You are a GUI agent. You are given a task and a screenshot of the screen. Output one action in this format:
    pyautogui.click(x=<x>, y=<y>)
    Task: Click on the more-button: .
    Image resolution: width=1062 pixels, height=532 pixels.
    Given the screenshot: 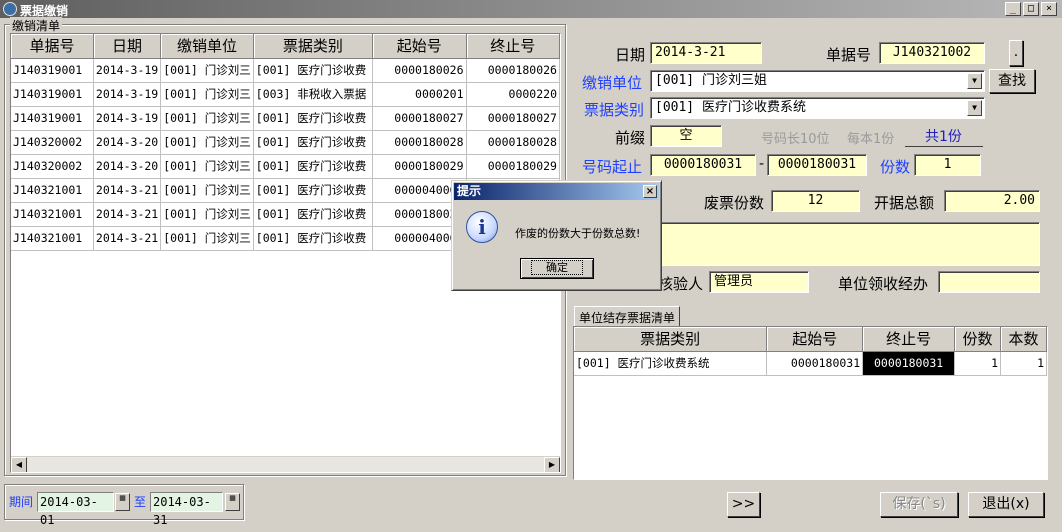 What is the action you would take?
    pyautogui.click(x=1016, y=53)
    